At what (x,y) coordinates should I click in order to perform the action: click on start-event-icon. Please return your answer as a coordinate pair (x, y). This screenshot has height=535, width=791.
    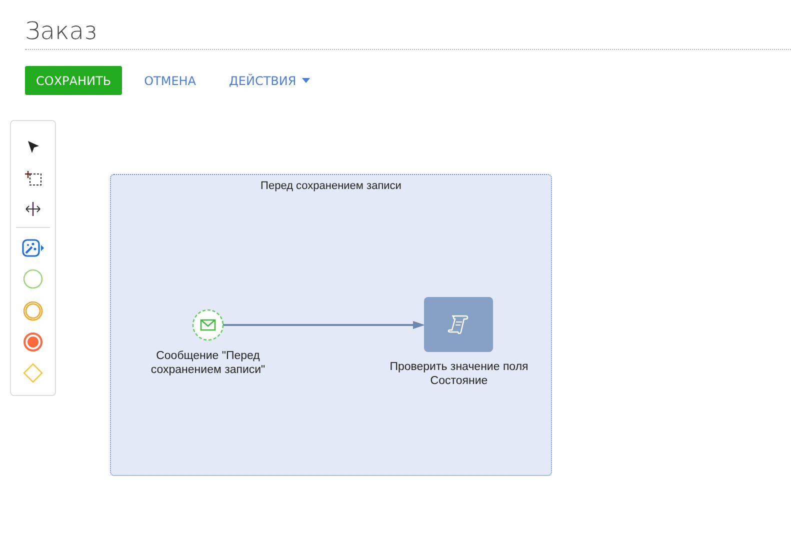
    Looking at the image, I should click on (33, 279).